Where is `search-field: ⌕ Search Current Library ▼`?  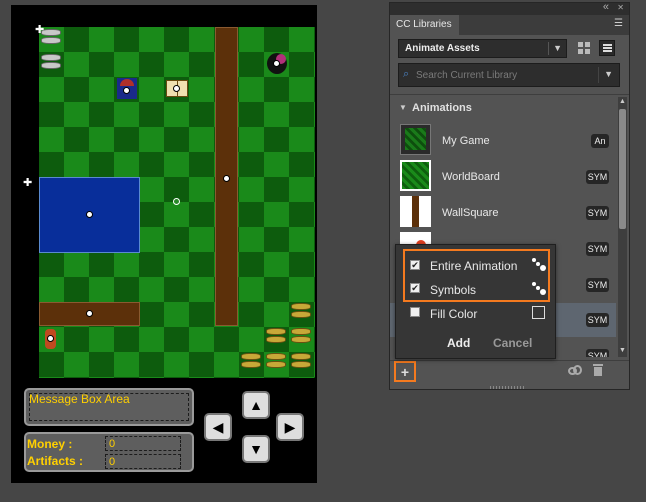 search-field: ⌕ Search Current Library ▼ is located at coordinates (509, 75).